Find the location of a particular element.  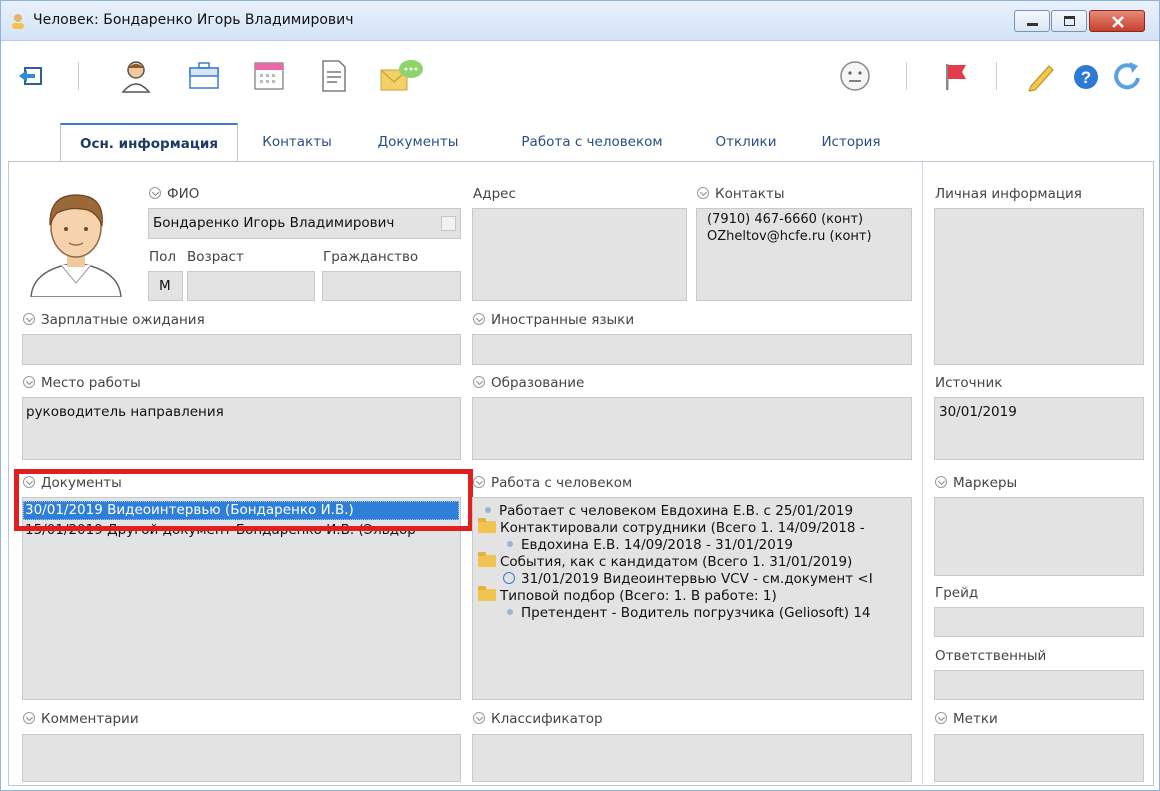

workplace-field: руководитель направления is located at coordinates (241, 428).